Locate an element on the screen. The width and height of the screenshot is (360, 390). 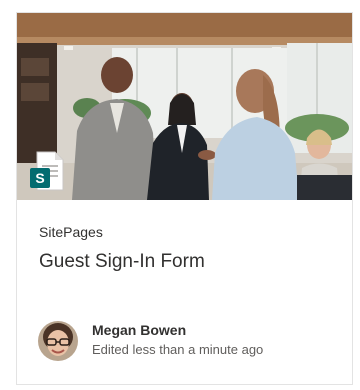
edited-timestamp: Edited less than a minute ago is located at coordinates (178, 349).